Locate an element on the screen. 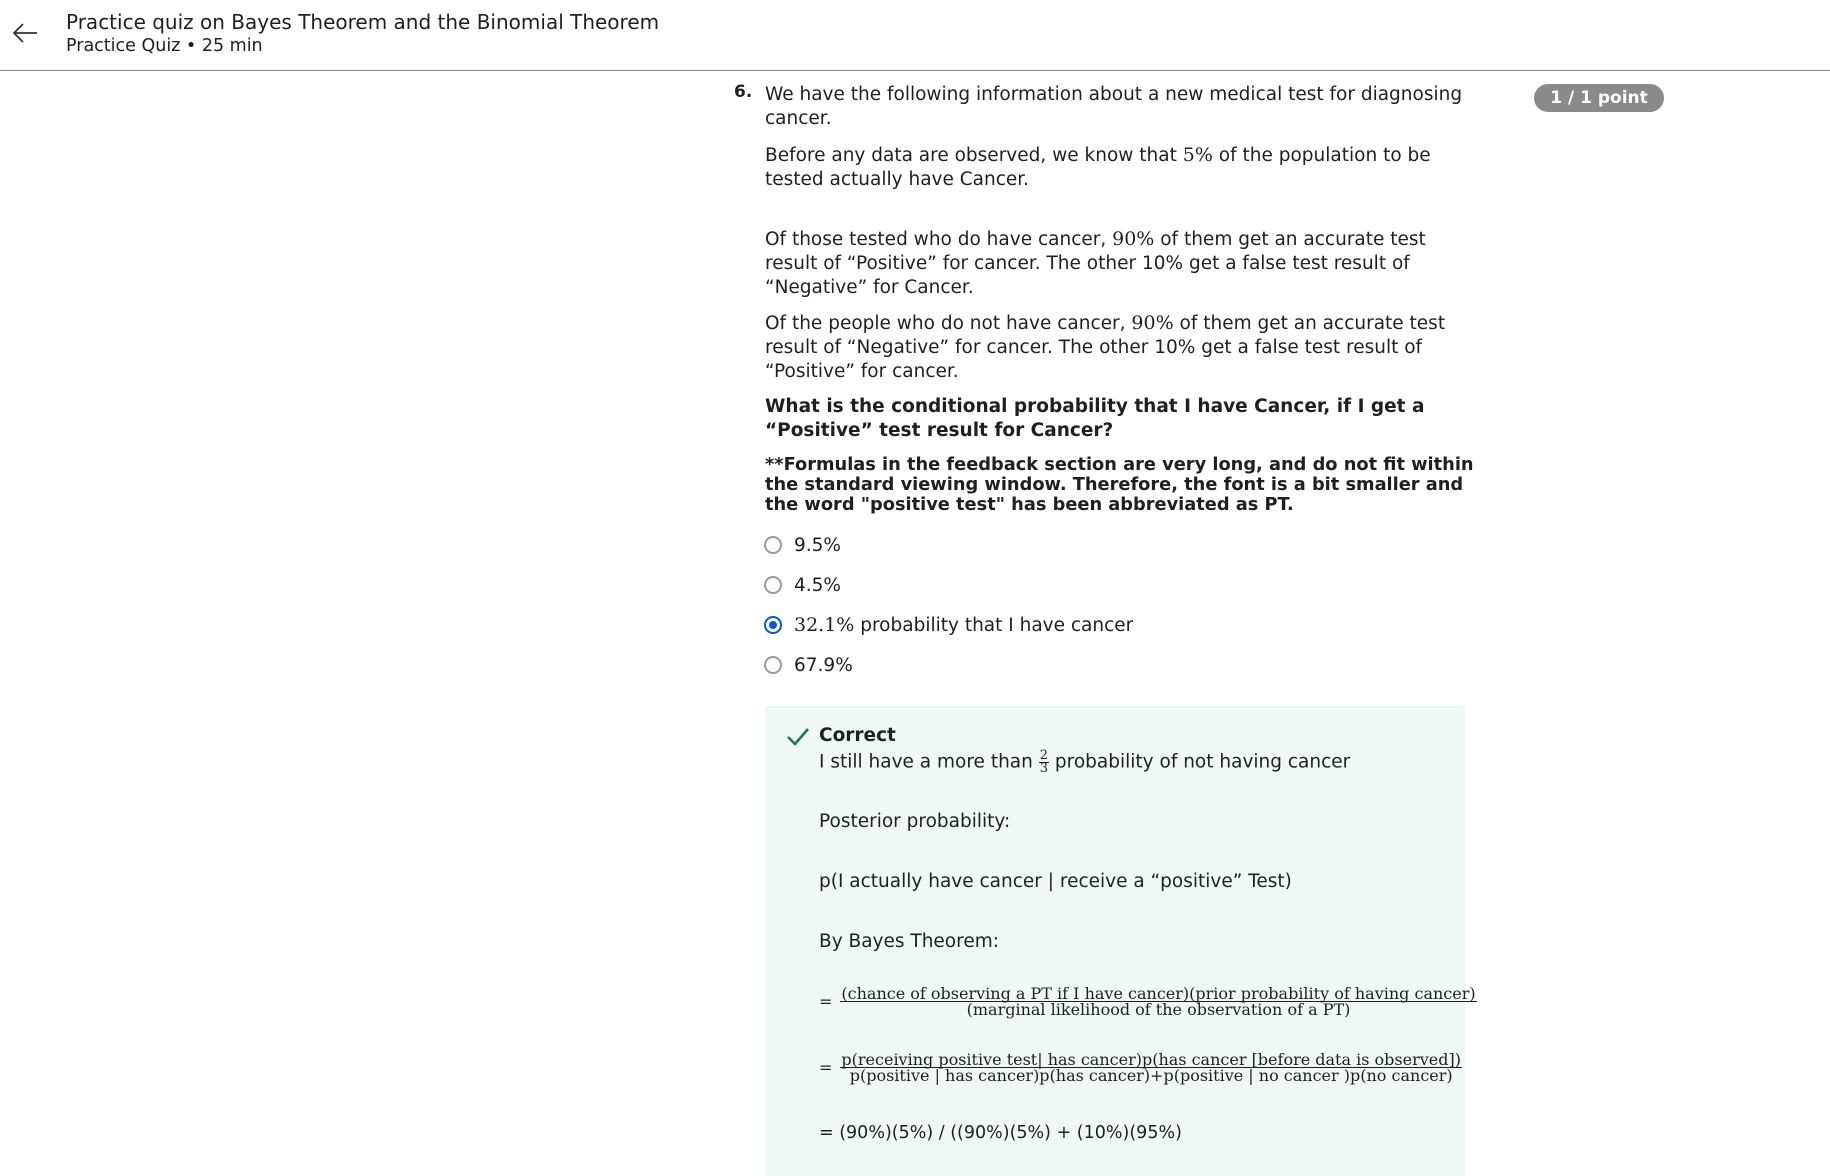 This screenshot has width=1830, height=1176. fraction: 23 is located at coordinates (1044, 762).